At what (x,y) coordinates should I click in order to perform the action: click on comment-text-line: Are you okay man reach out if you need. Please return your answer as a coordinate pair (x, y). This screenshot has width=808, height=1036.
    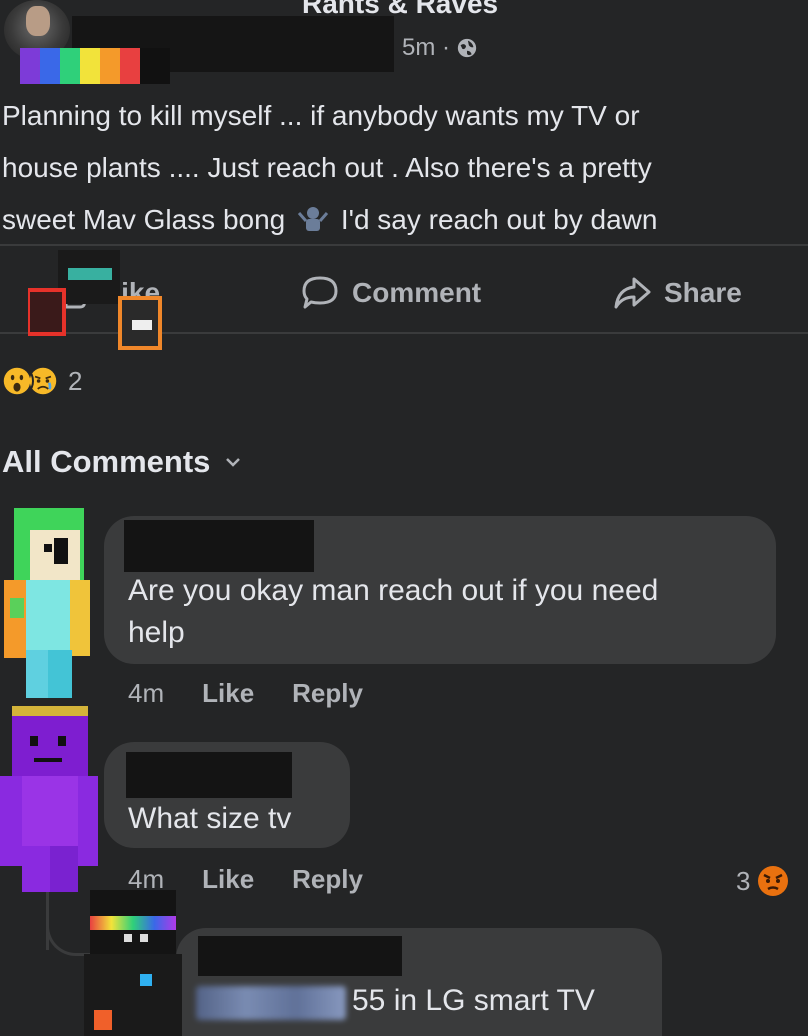
    Looking at the image, I should click on (393, 590).